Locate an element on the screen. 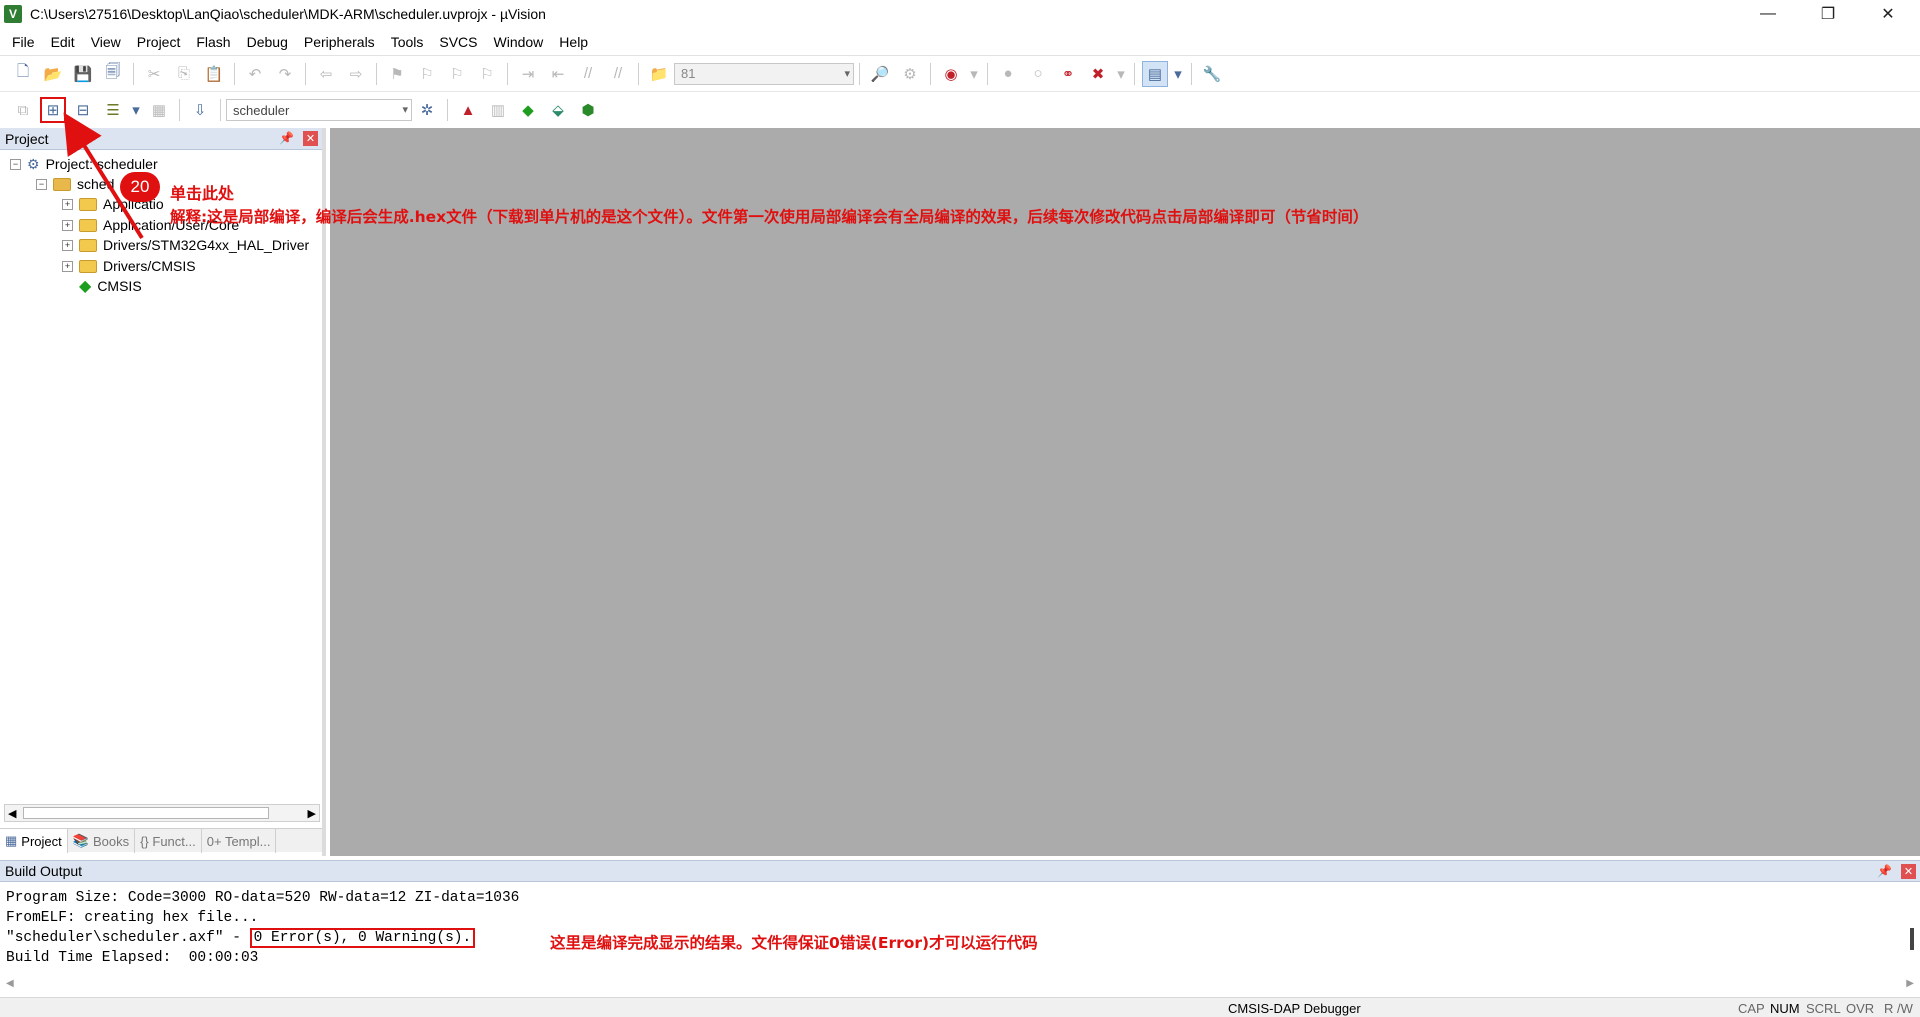 The width and height of the screenshot is (1920, 1017). menu-help: Help is located at coordinates (573, 42).